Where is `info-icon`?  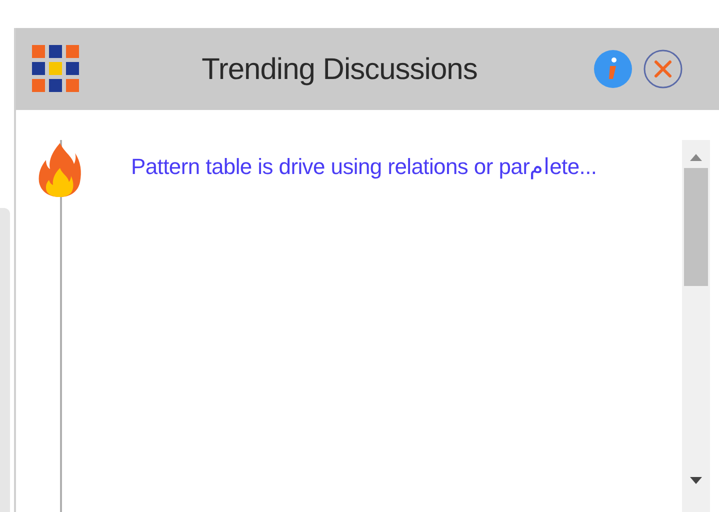
info-icon is located at coordinates (613, 69).